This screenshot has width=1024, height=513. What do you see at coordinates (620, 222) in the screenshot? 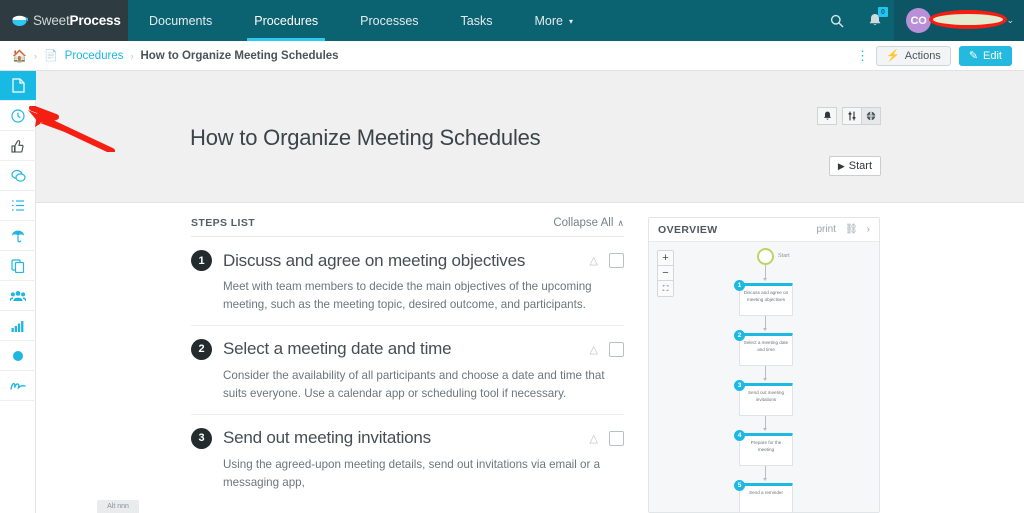
I see `chevron-up-icon: ∧` at bounding box center [620, 222].